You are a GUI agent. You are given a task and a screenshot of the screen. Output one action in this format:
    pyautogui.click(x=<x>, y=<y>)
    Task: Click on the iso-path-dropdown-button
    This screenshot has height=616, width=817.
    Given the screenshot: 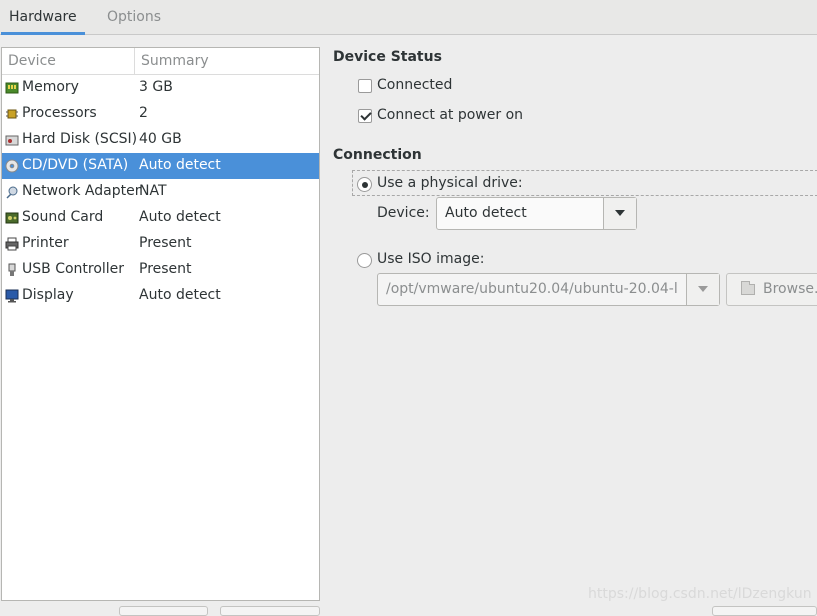 What is the action you would take?
    pyautogui.click(x=702, y=289)
    